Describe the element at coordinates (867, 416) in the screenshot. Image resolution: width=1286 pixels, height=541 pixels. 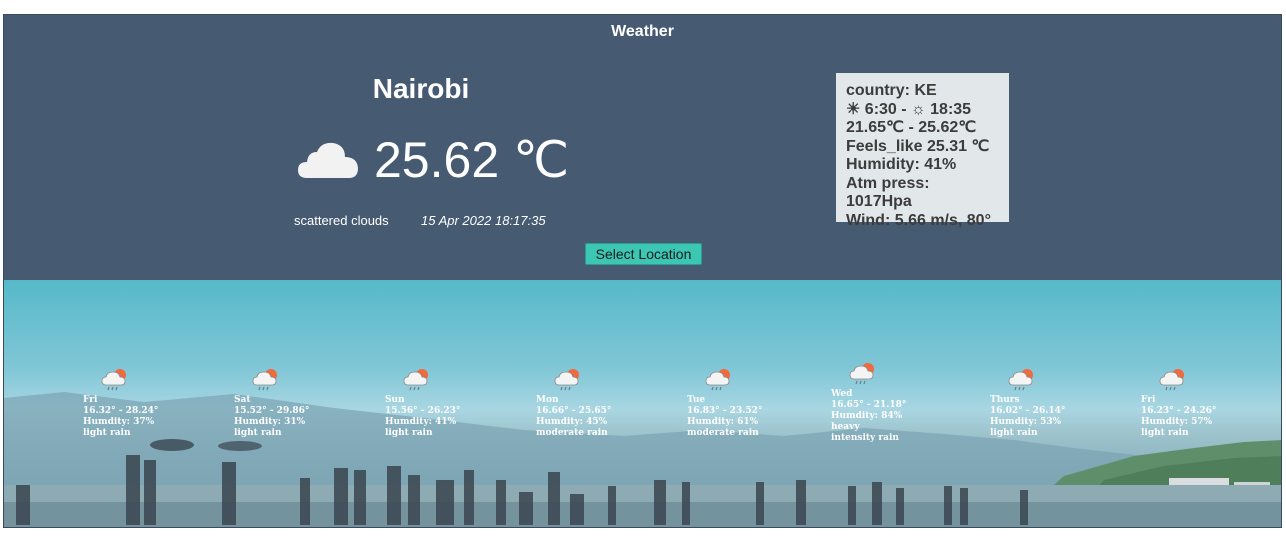
I see `forecast-humidity: Humdity: 84%` at that location.